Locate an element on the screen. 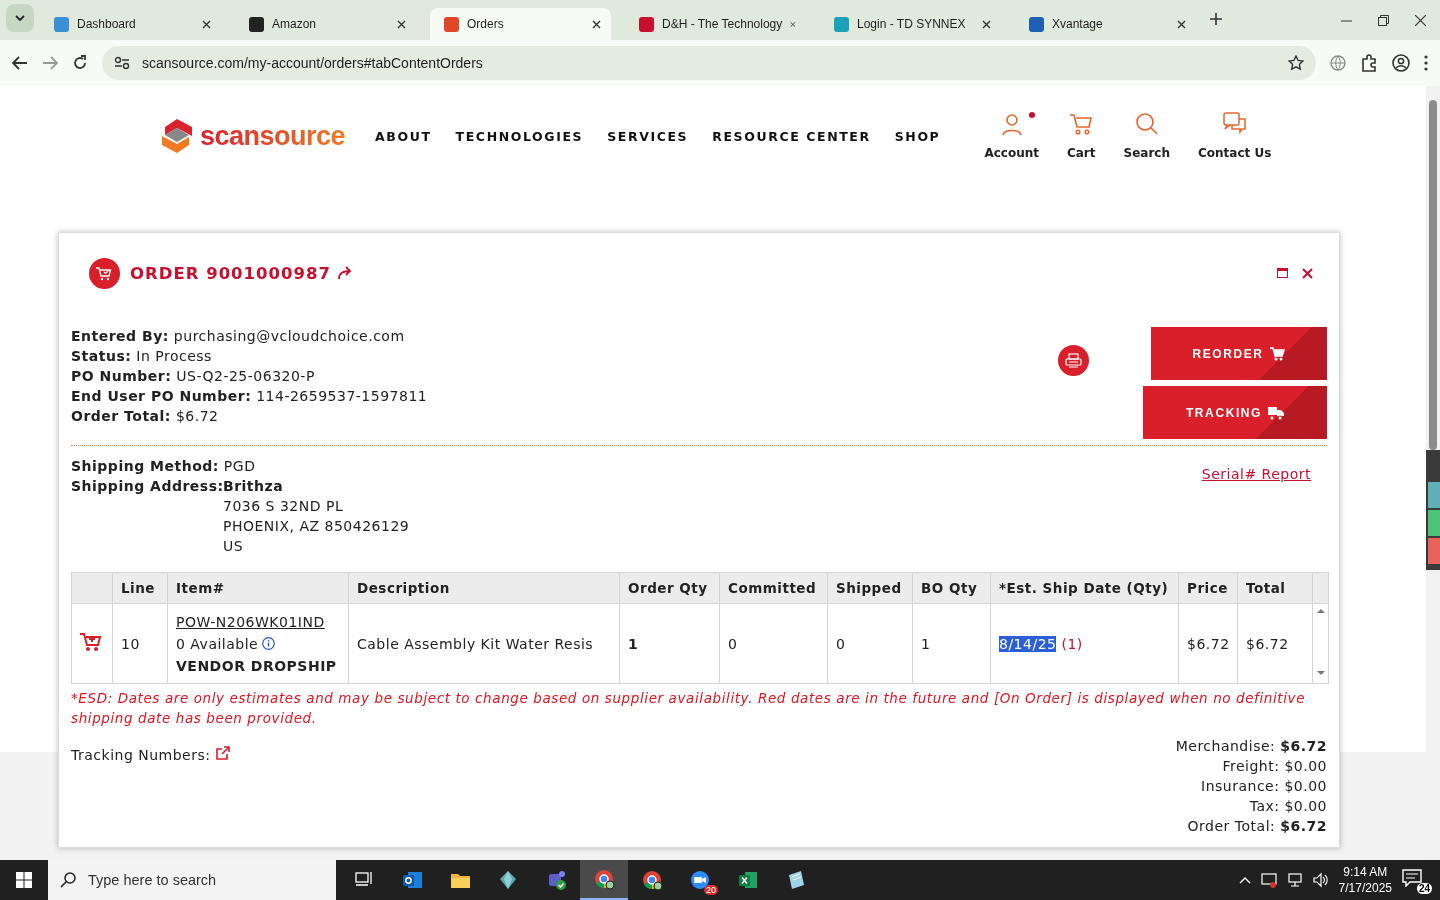  mail-app-icon is located at coordinates (412, 880).